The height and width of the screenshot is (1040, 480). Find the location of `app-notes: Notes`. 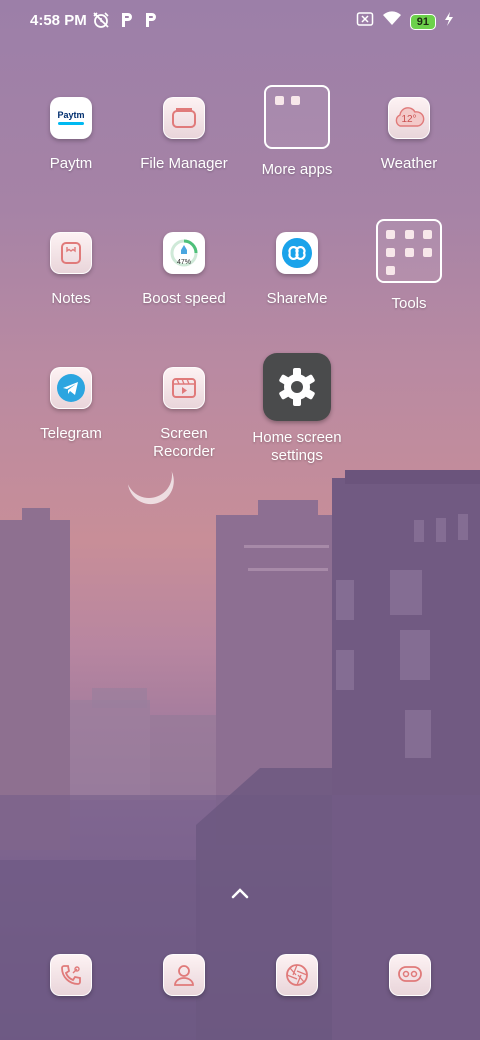

app-notes: Notes is located at coordinates (71, 270).